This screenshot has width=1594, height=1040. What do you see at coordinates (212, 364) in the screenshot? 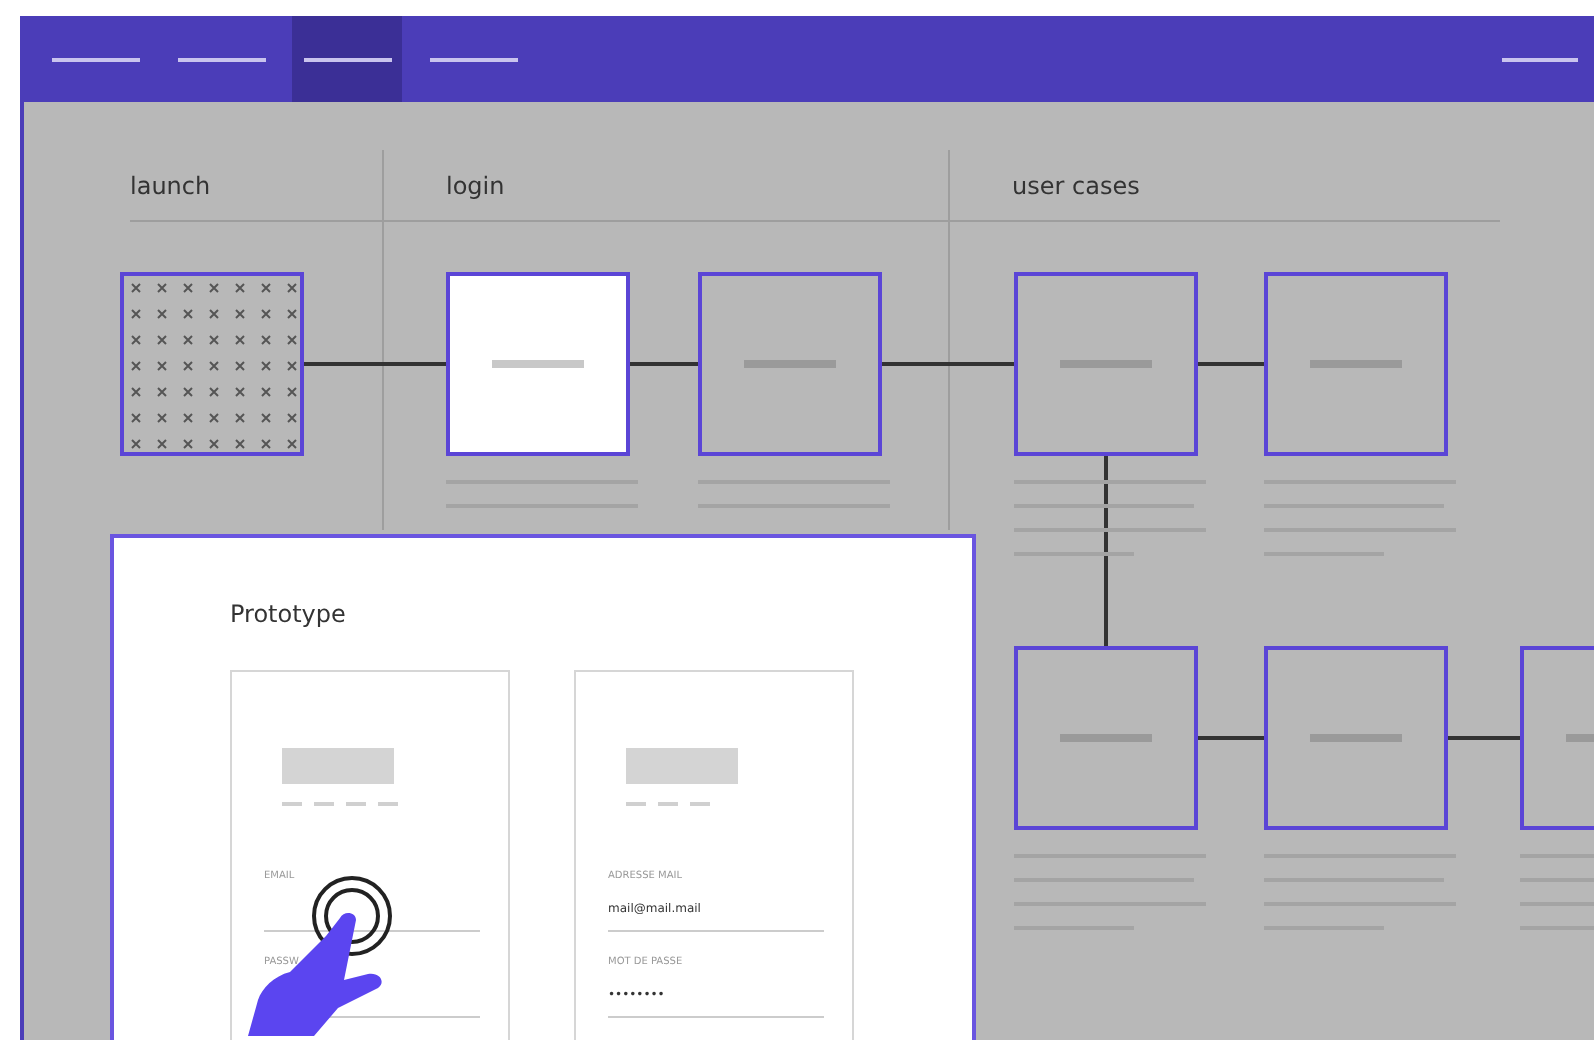
I see `pattern-node` at bounding box center [212, 364].